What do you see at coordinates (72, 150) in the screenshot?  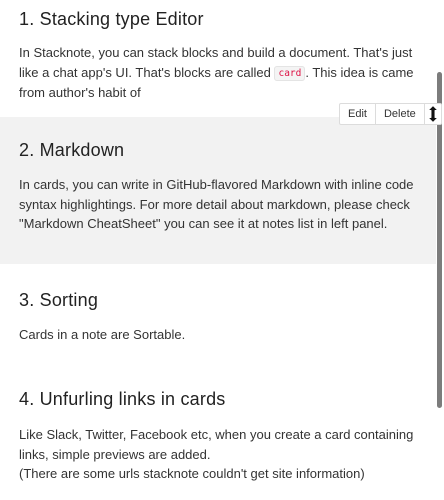 I see `card-heading: 2. Markdown` at bounding box center [72, 150].